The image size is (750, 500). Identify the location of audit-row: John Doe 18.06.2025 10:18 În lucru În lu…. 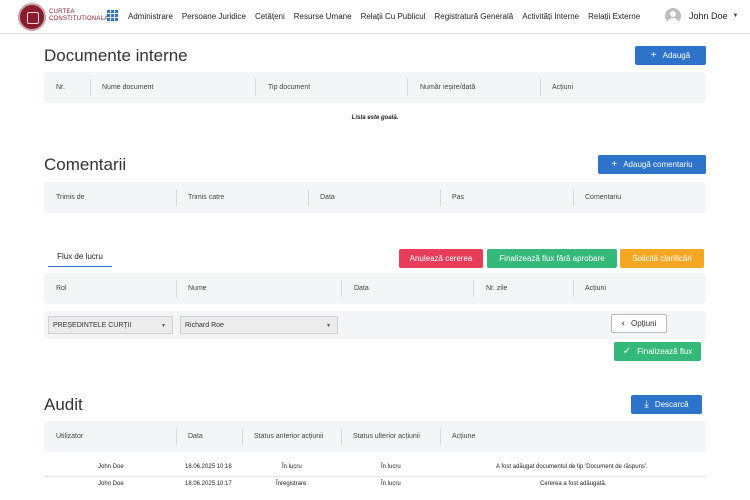
(375, 467).